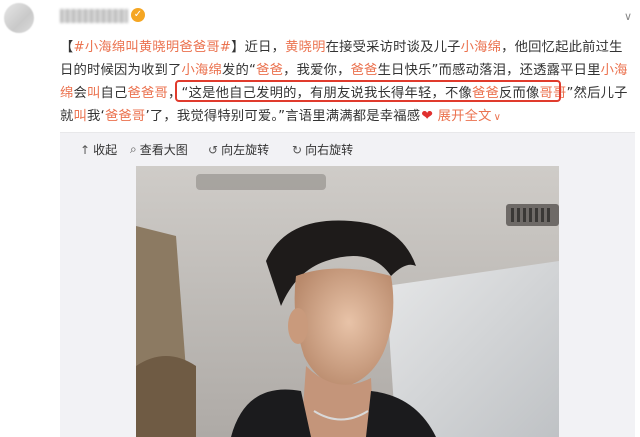  I want to click on text: ，他回忆起此前过生, so click(562, 47).